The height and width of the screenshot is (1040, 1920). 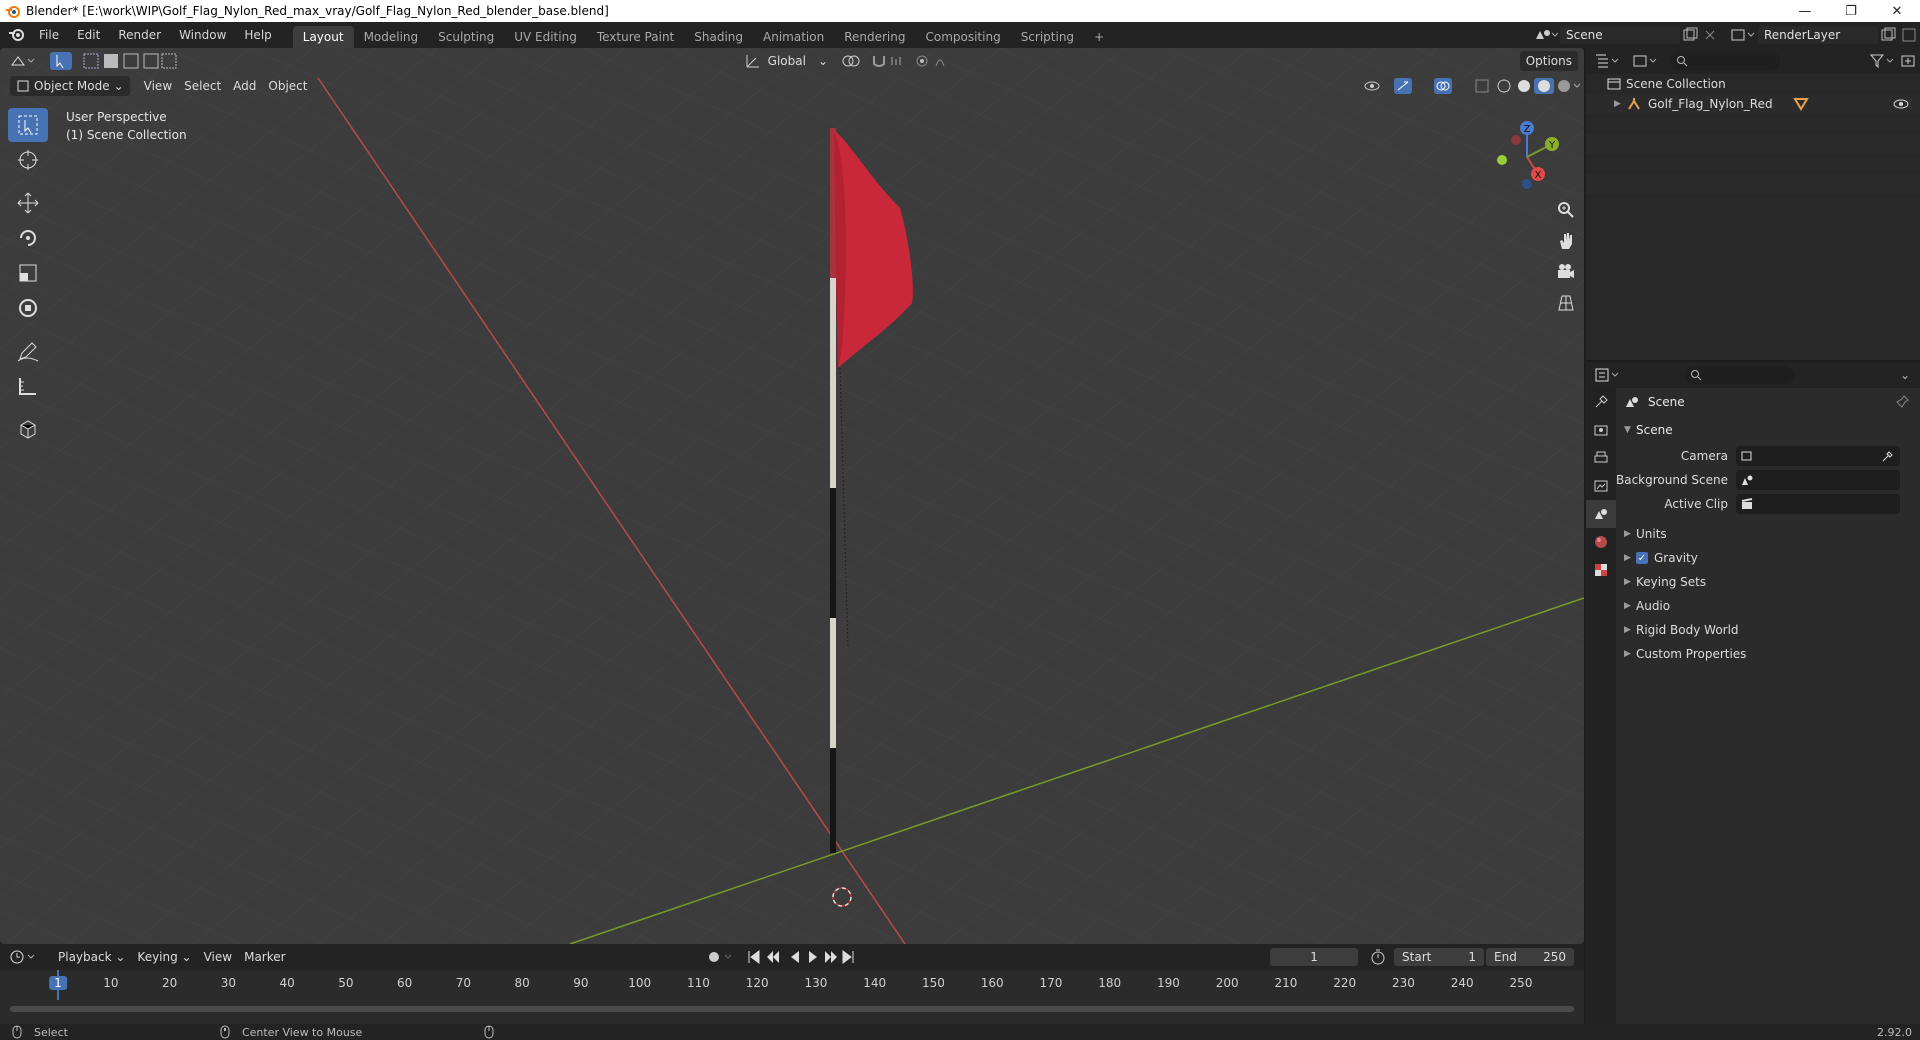 What do you see at coordinates (218, 957) in the screenshot?
I see `timeline-view-menu: View` at bounding box center [218, 957].